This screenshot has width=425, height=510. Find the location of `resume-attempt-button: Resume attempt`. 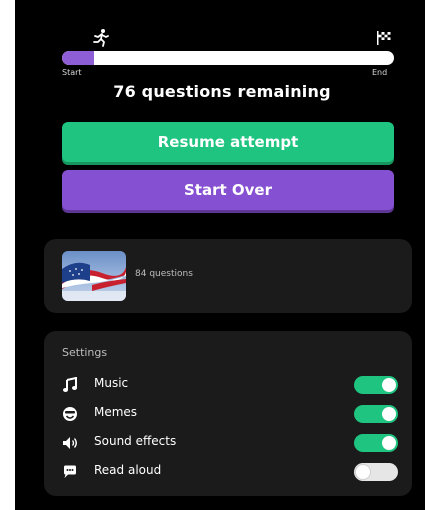

resume-attempt-button: Resume attempt is located at coordinates (228, 142).